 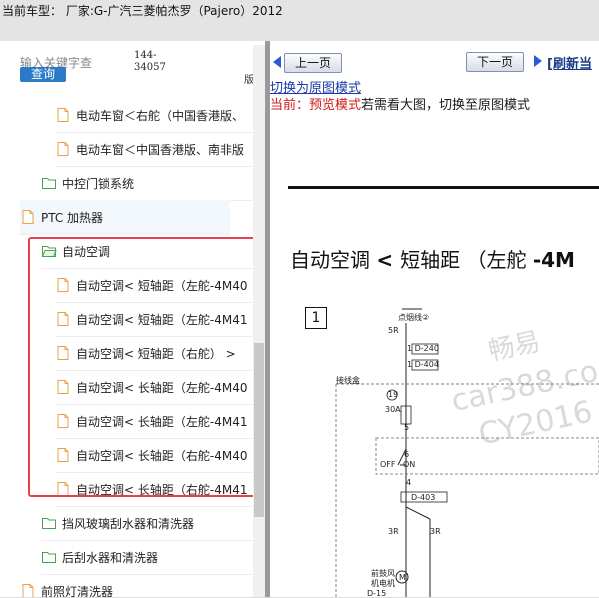 I want to click on fuse-number-label: 19, so click(x=393, y=394).